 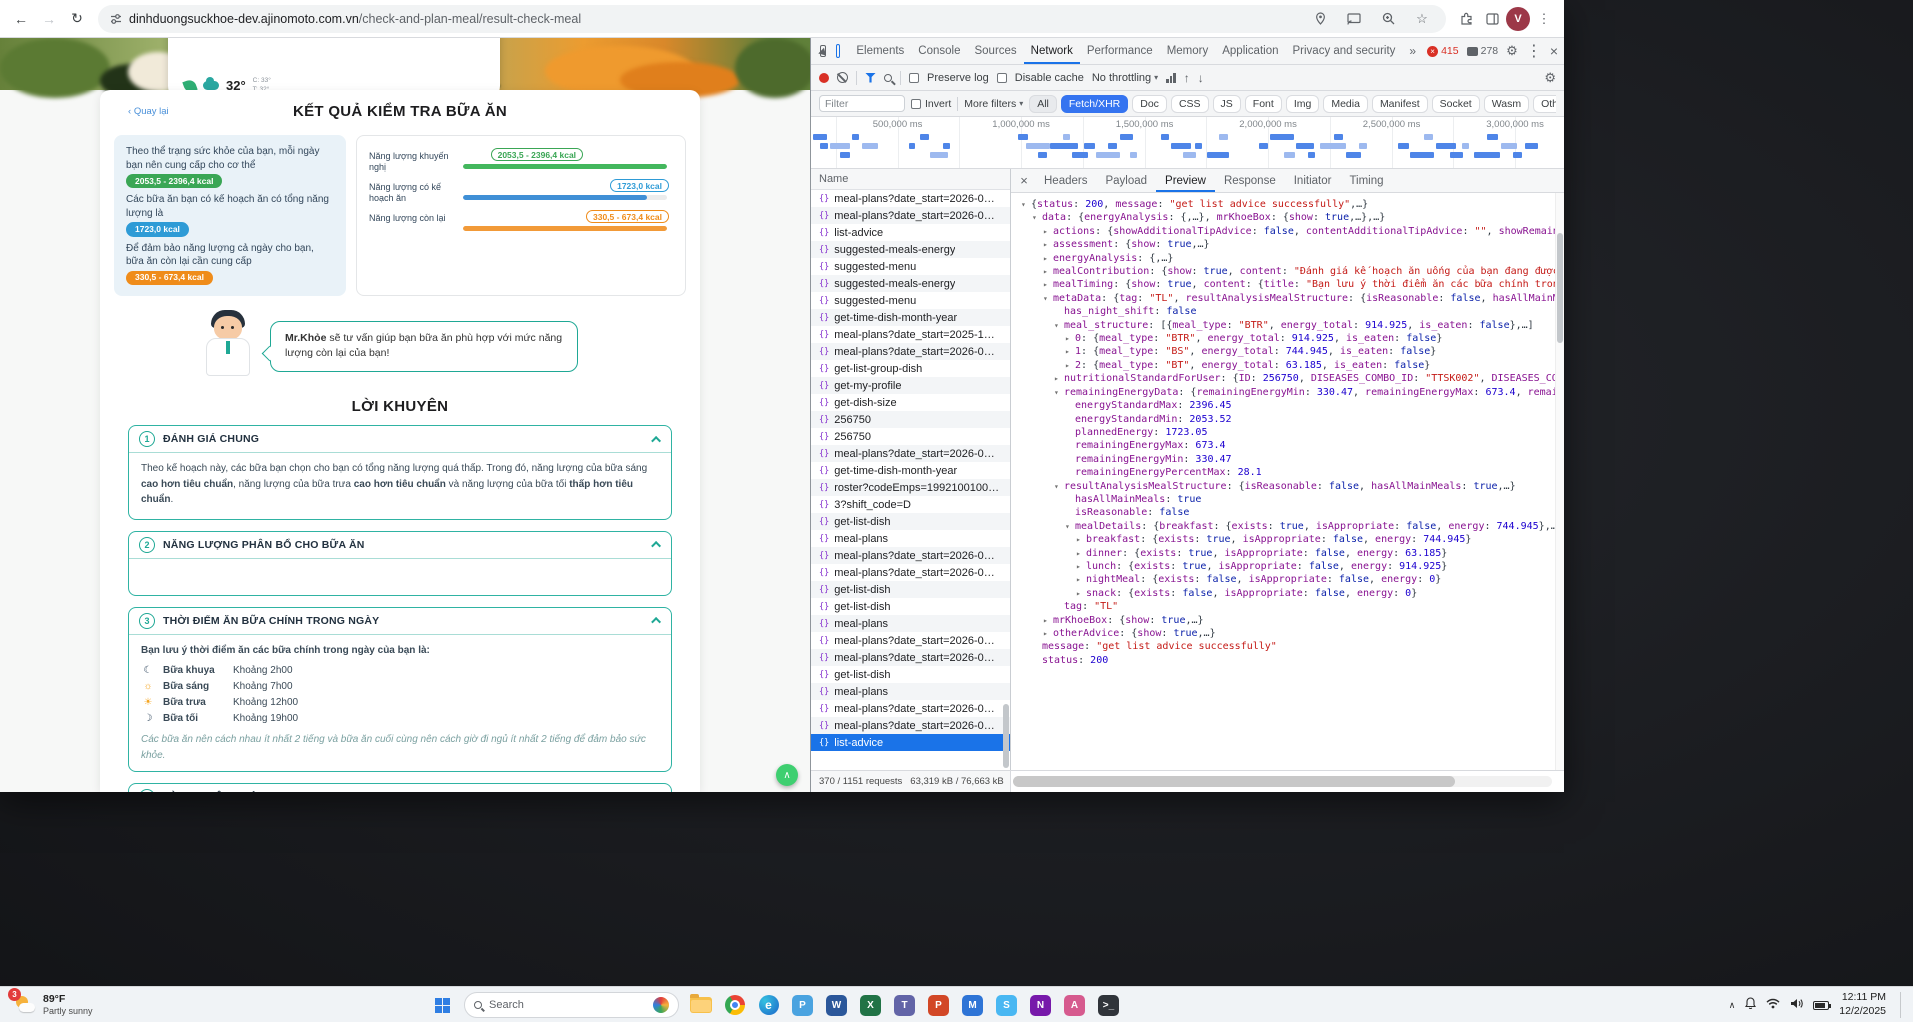 I want to click on disable-cache-checkbox, so click(x=1001, y=77).